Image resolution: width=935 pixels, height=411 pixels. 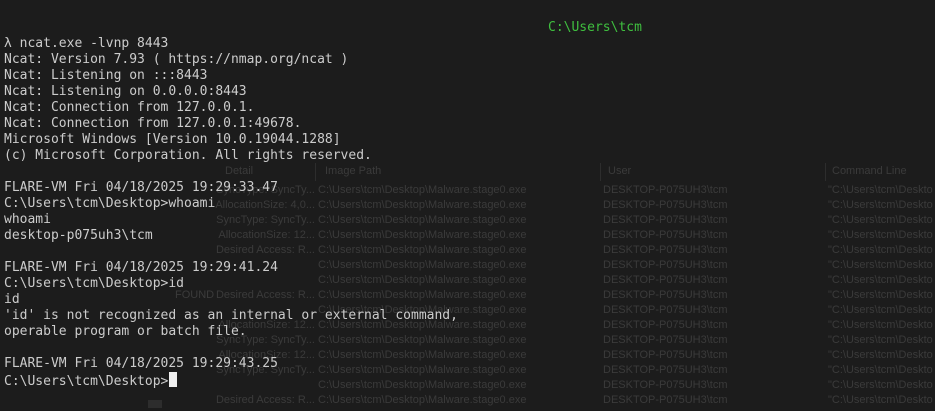 I want to click on terminal-line: C:\Users\tcm\Desktop>id, so click(x=94, y=283).